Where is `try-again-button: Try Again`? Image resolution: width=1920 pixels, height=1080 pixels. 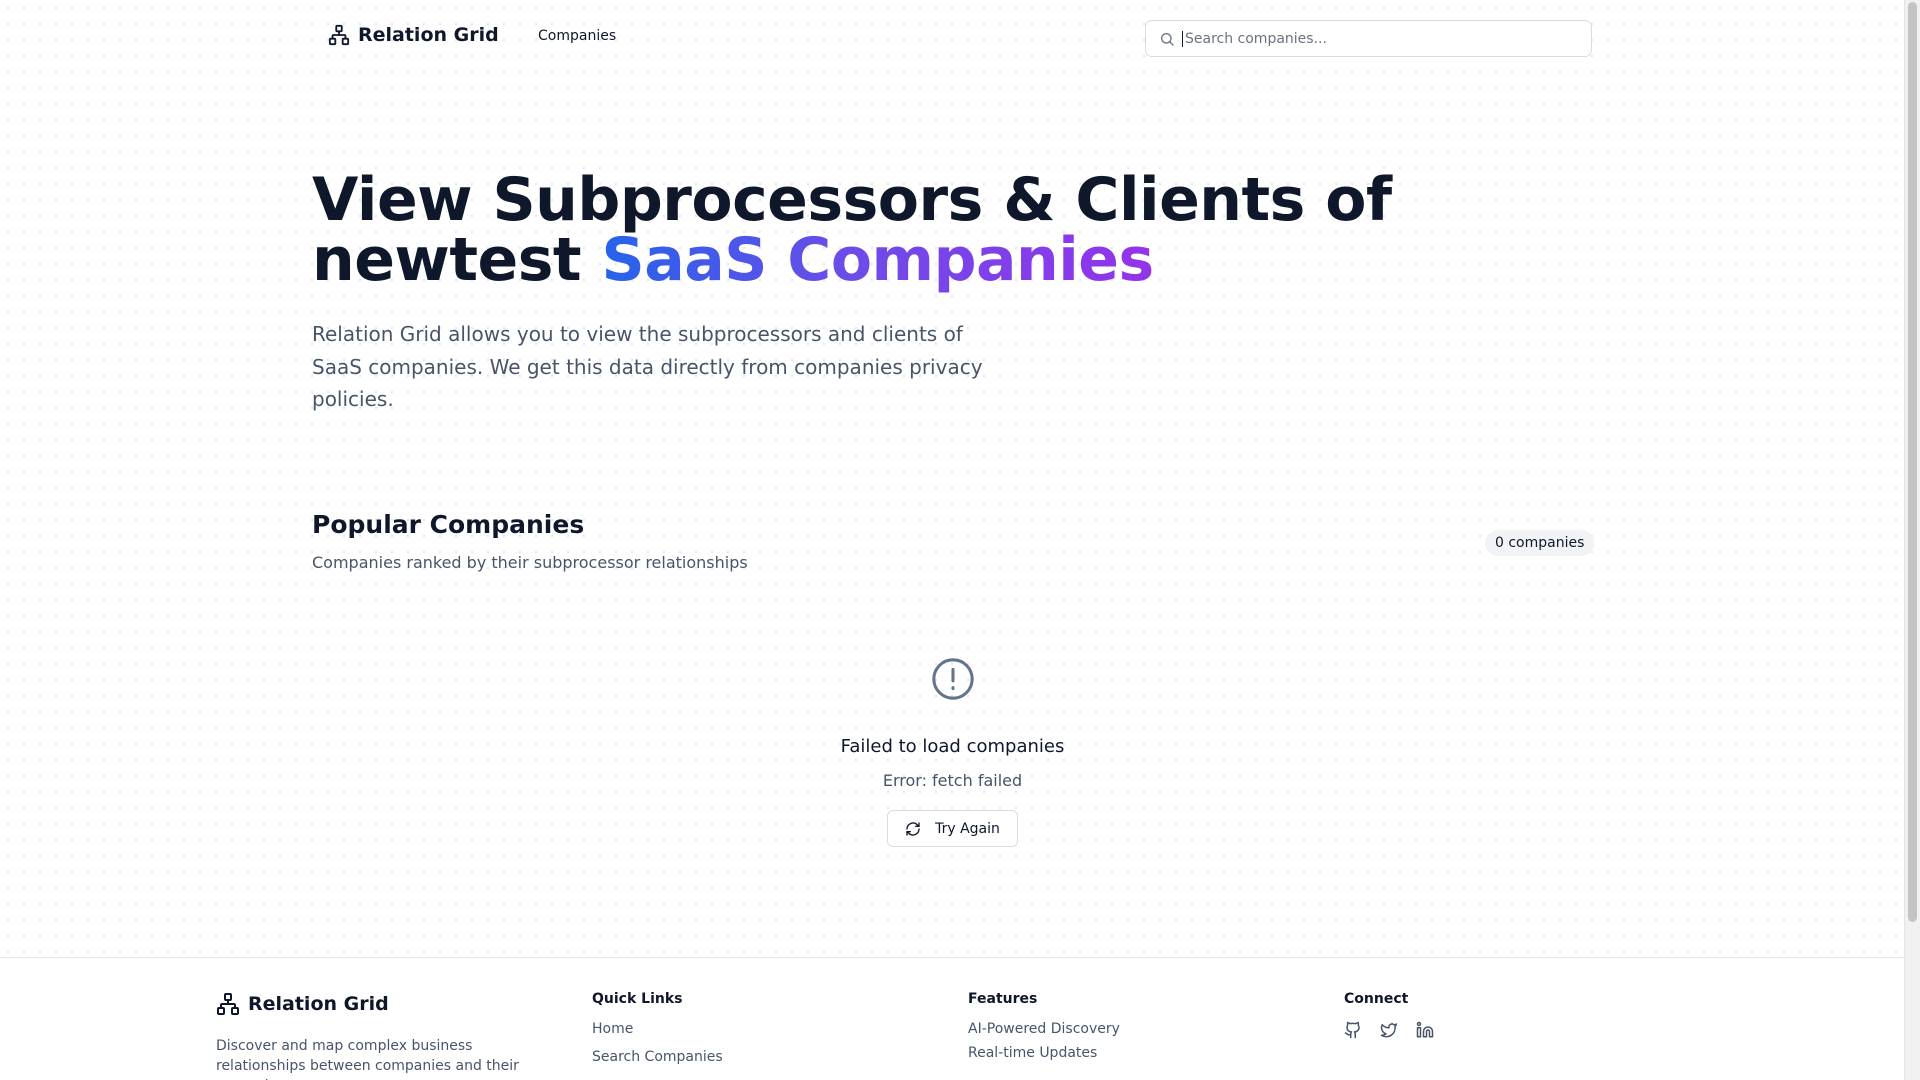
try-again-button: Try Again is located at coordinates (952, 828).